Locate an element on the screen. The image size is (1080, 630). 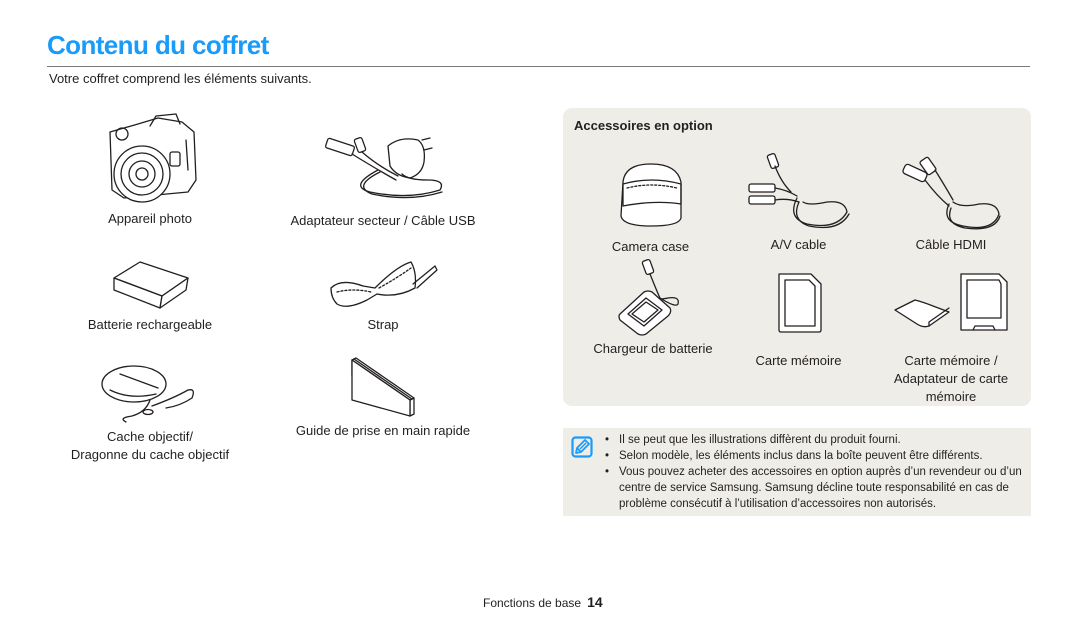
optional-item-camera-case: Camera case is located at coordinates (650, 207).